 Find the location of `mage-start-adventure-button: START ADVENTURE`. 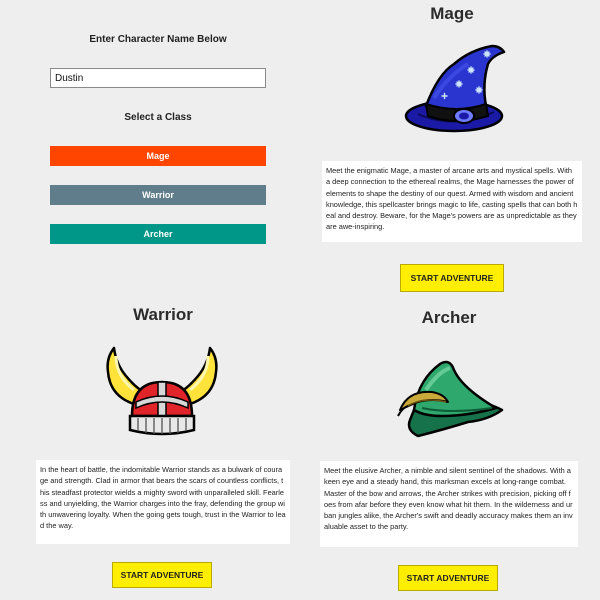

mage-start-adventure-button: START ADVENTURE is located at coordinates (452, 278).